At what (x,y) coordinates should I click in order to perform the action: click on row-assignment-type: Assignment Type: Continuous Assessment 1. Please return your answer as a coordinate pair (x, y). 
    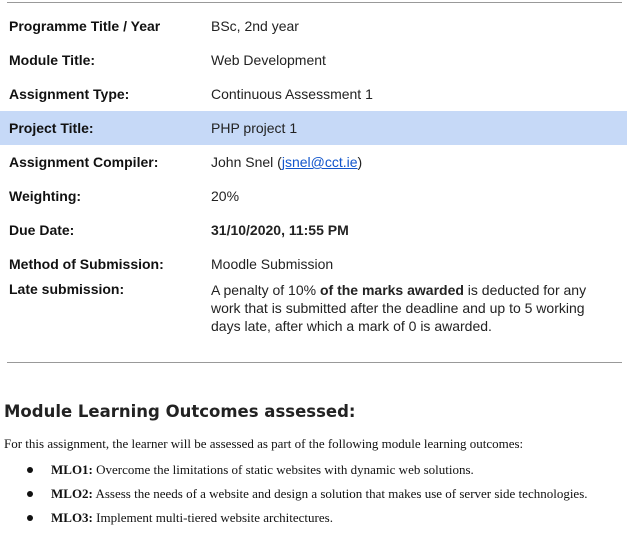
    Looking at the image, I should click on (313, 94).